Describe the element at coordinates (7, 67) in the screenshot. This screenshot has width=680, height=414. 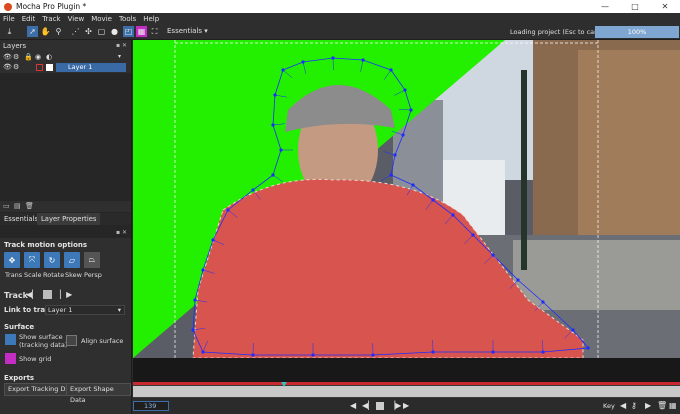
I see `layer-visibility-icon: 👁` at that location.